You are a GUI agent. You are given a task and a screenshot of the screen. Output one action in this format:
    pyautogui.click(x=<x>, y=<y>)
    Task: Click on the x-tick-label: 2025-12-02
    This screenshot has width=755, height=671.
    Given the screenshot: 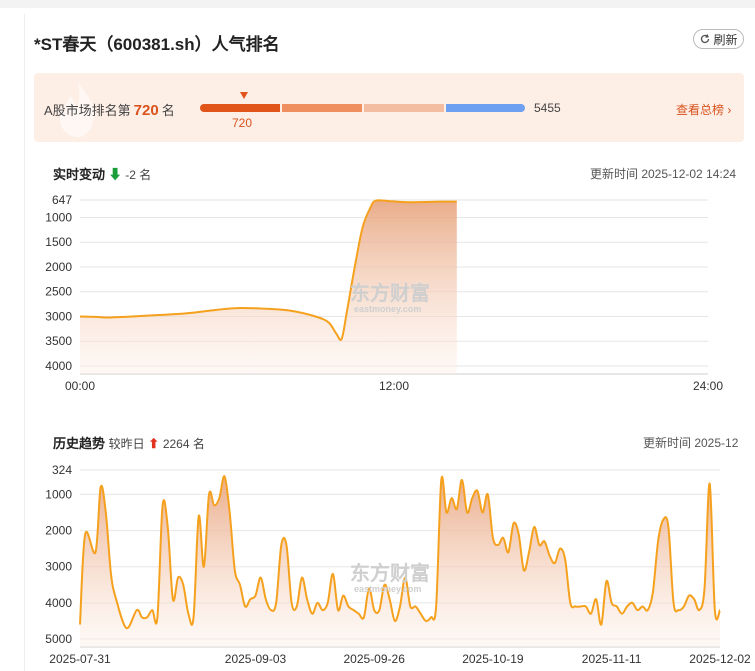 What is the action you would take?
    pyautogui.click(x=720, y=659)
    